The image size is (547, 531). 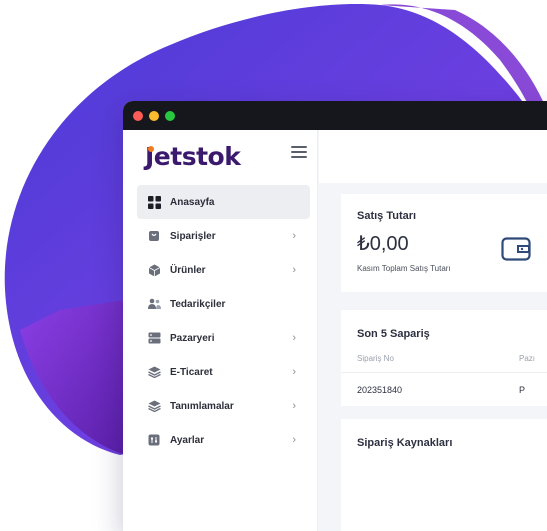 I want to click on sidebar-item-label: Tedarikçiler, so click(x=198, y=304).